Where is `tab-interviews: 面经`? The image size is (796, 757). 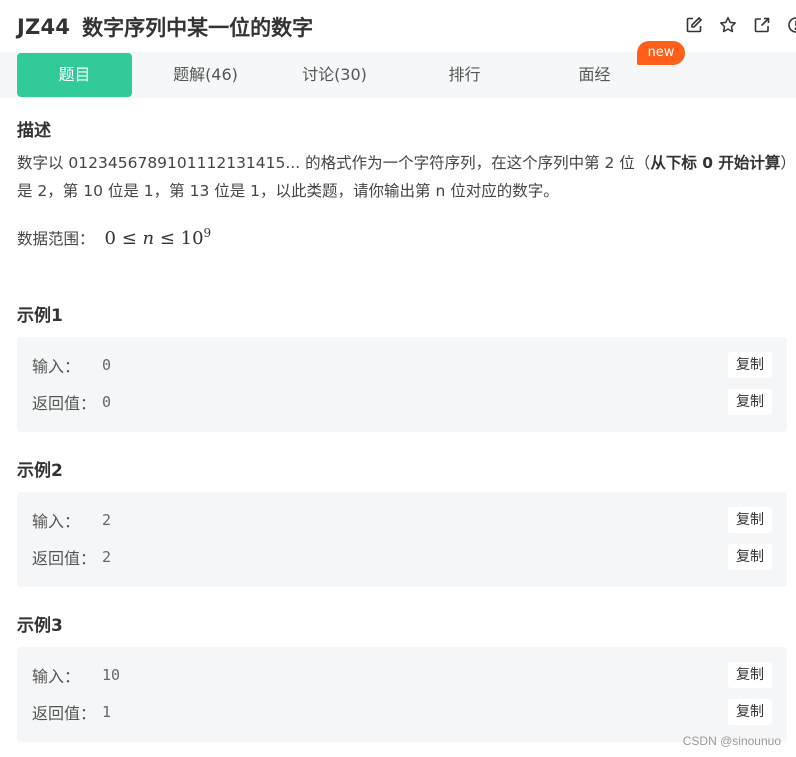
tab-interviews: 面经 is located at coordinates (594, 75).